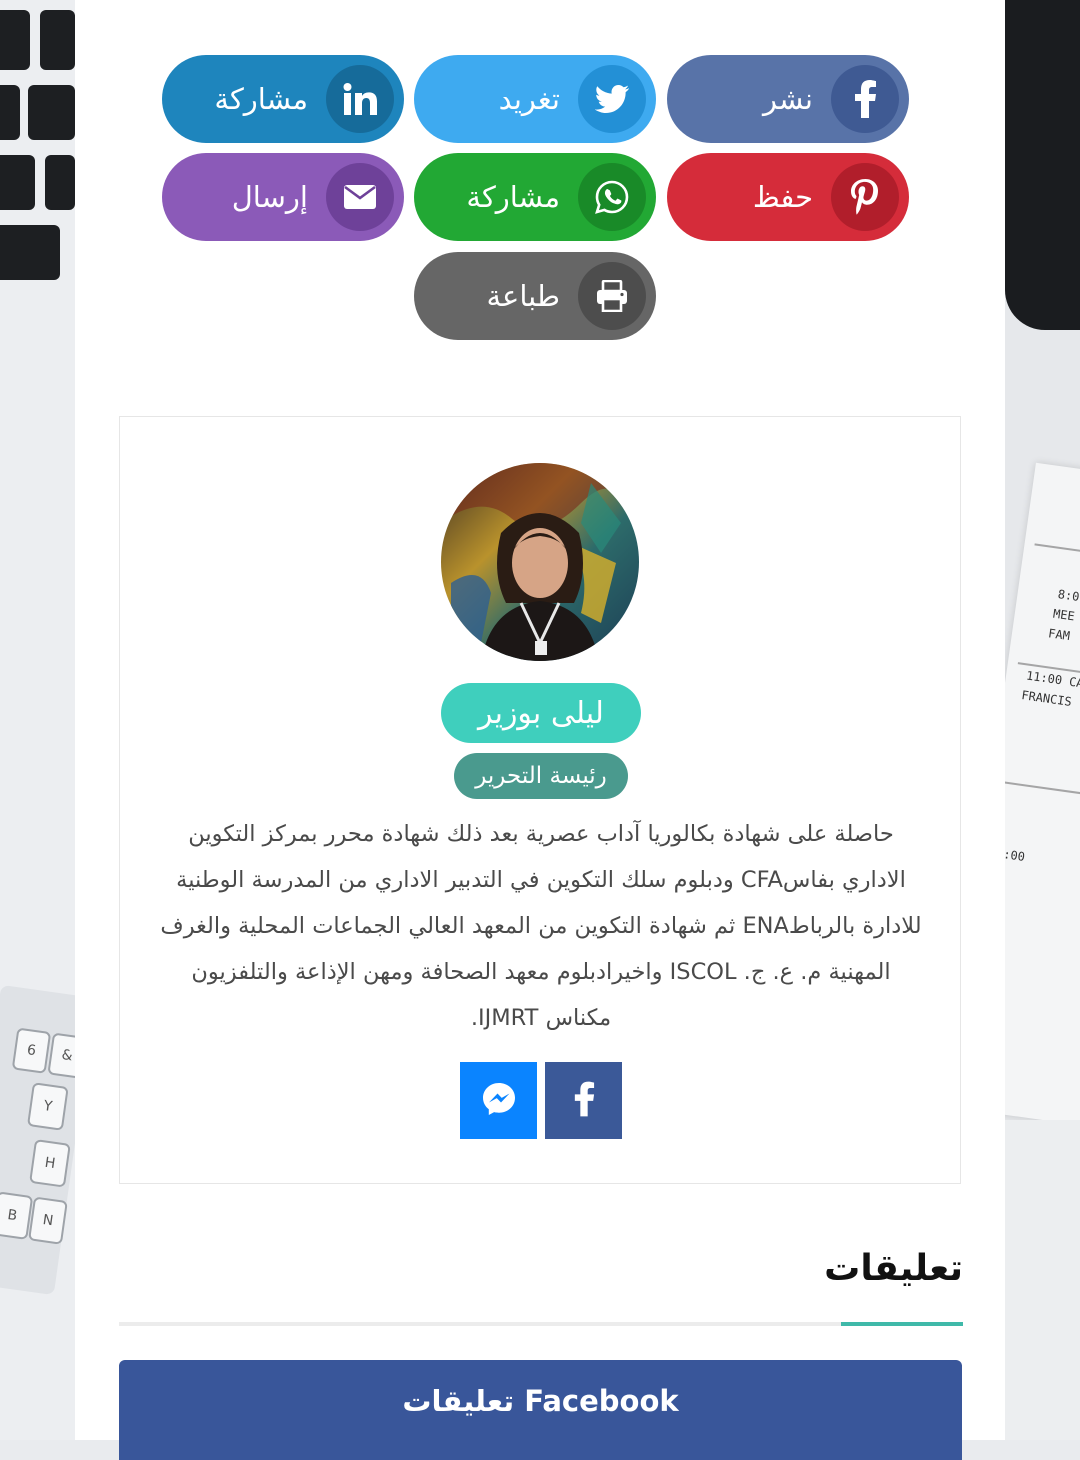 Image resolution: width=1080 pixels, height=1460 pixels. Describe the element at coordinates (893, 1268) in the screenshot. I see `comments-heading: تعليقات` at that location.